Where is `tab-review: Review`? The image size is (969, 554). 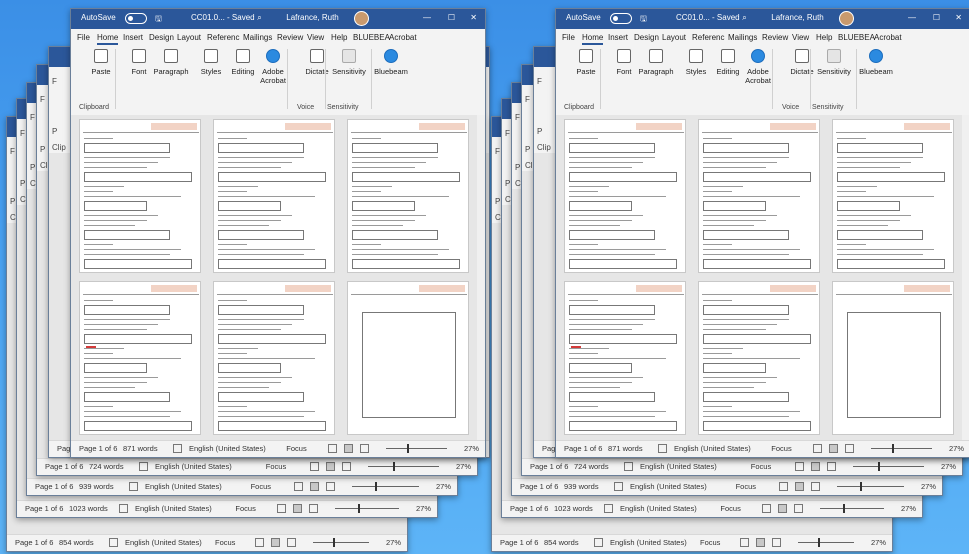
tab-review: Review is located at coordinates (290, 37).